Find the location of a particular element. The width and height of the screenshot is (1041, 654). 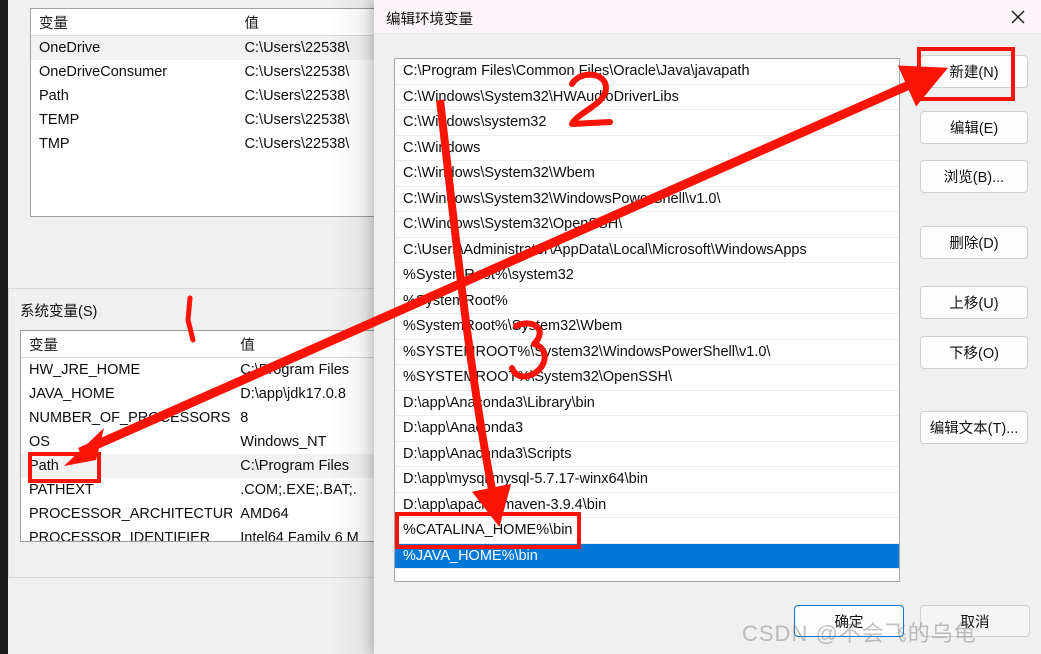

variable-value: Windows_NT is located at coordinates (283, 442).